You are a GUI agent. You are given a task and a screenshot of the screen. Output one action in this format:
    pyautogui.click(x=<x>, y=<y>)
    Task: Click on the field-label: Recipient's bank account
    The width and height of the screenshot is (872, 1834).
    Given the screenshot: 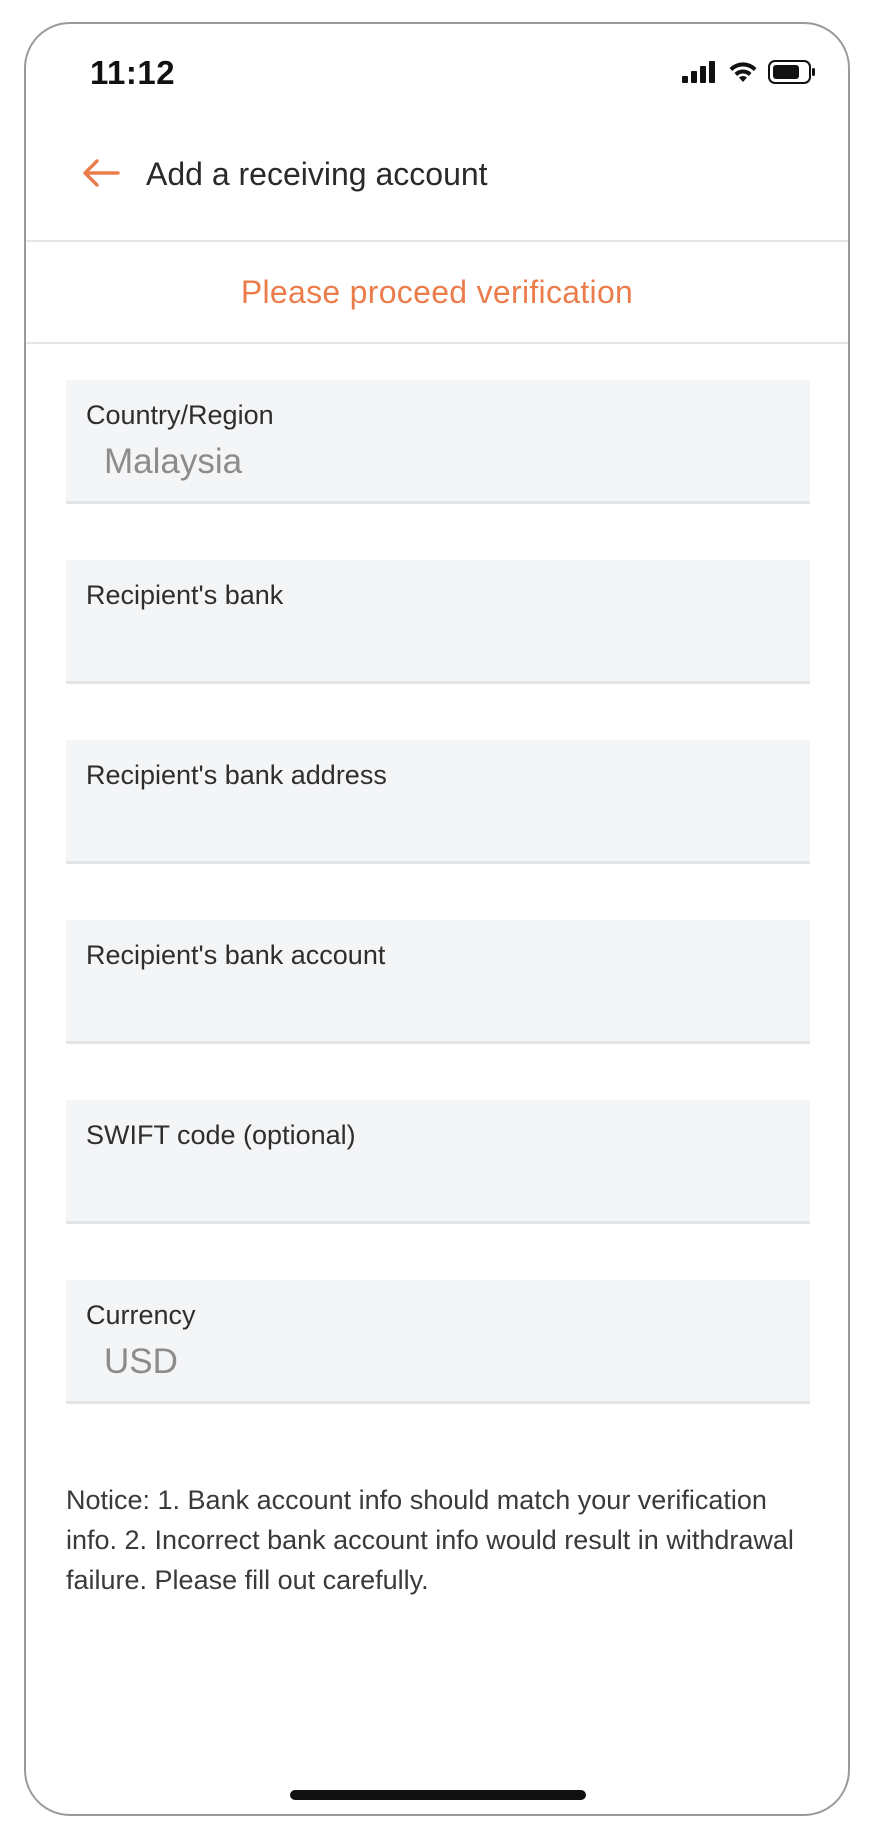 What is the action you would take?
    pyautogui.click(x=236, y=955)
    